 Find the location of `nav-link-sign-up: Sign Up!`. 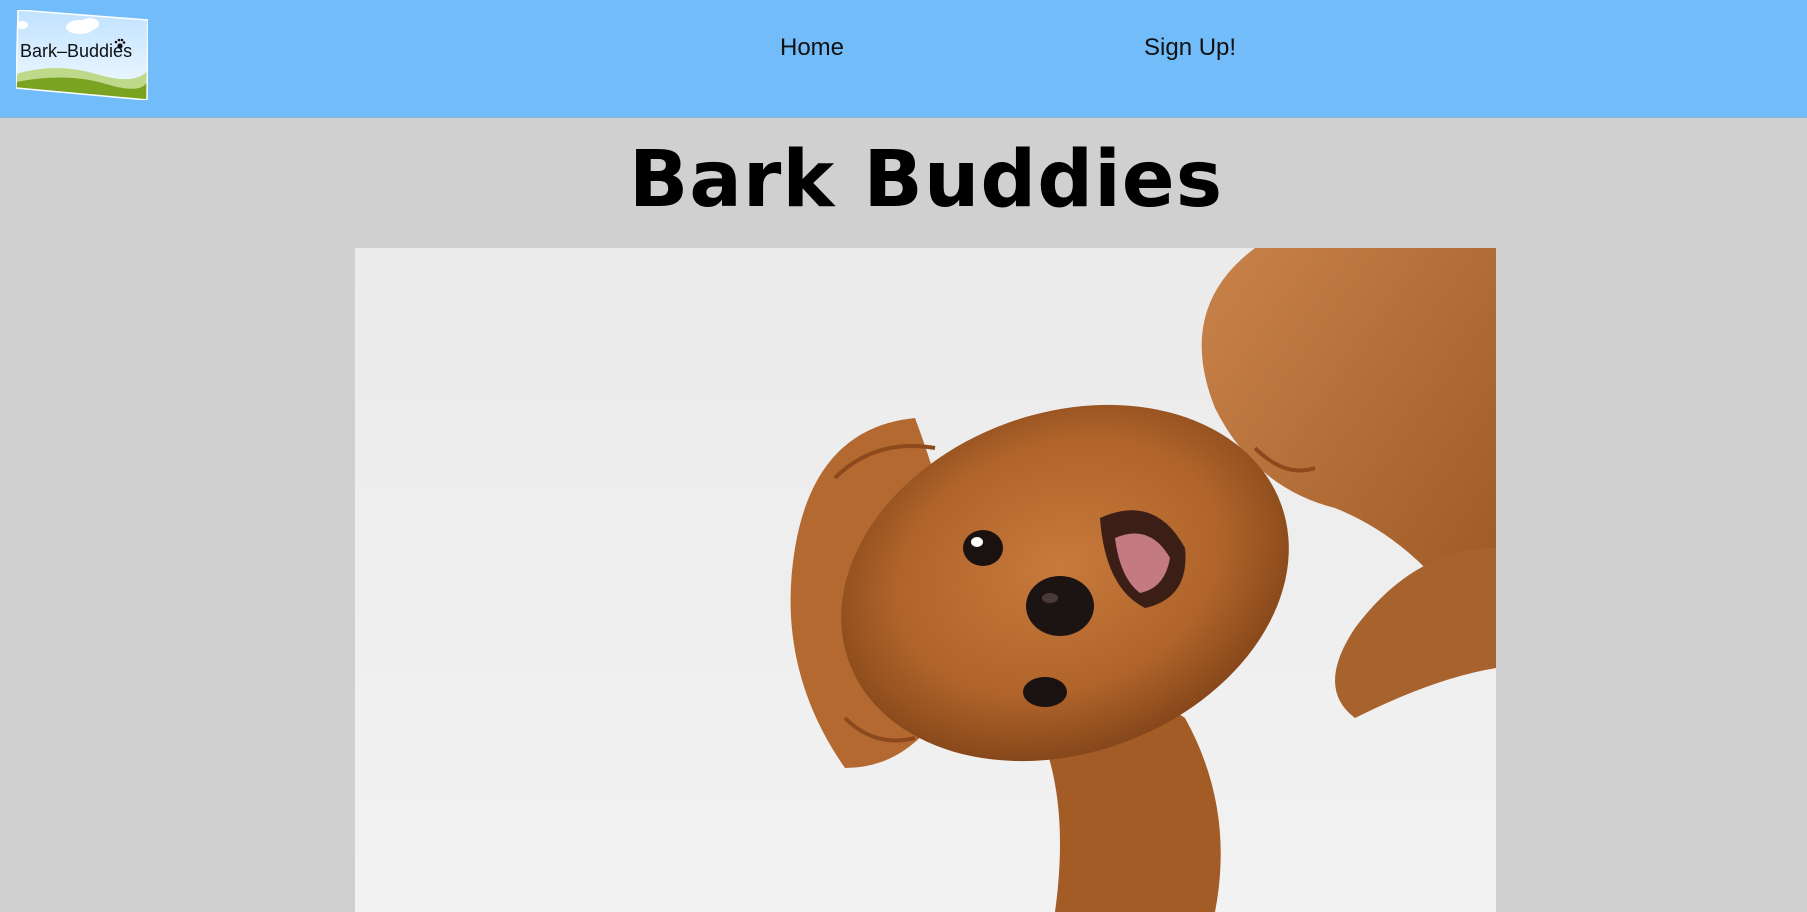

nav-link-sign-up: Sign Up! is located at coordinates (1190, 48).